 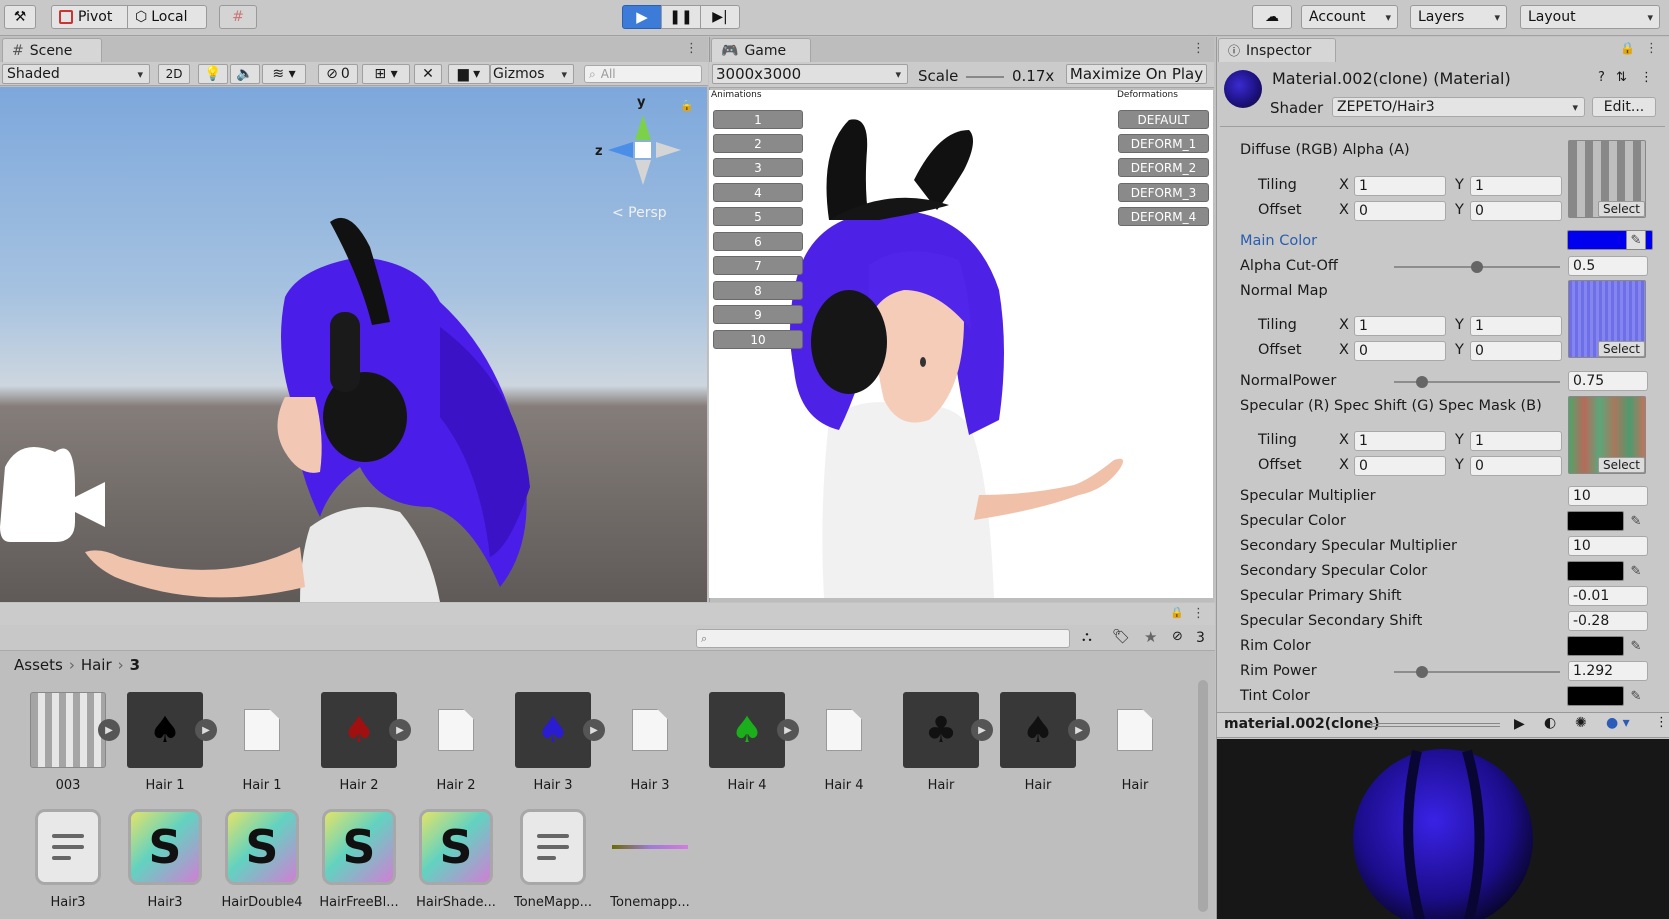 What do you see at coordinates (691, 48) in the screenshot?
I see `scene-menu-icon: ⋮` at bounding box center [691, 48].